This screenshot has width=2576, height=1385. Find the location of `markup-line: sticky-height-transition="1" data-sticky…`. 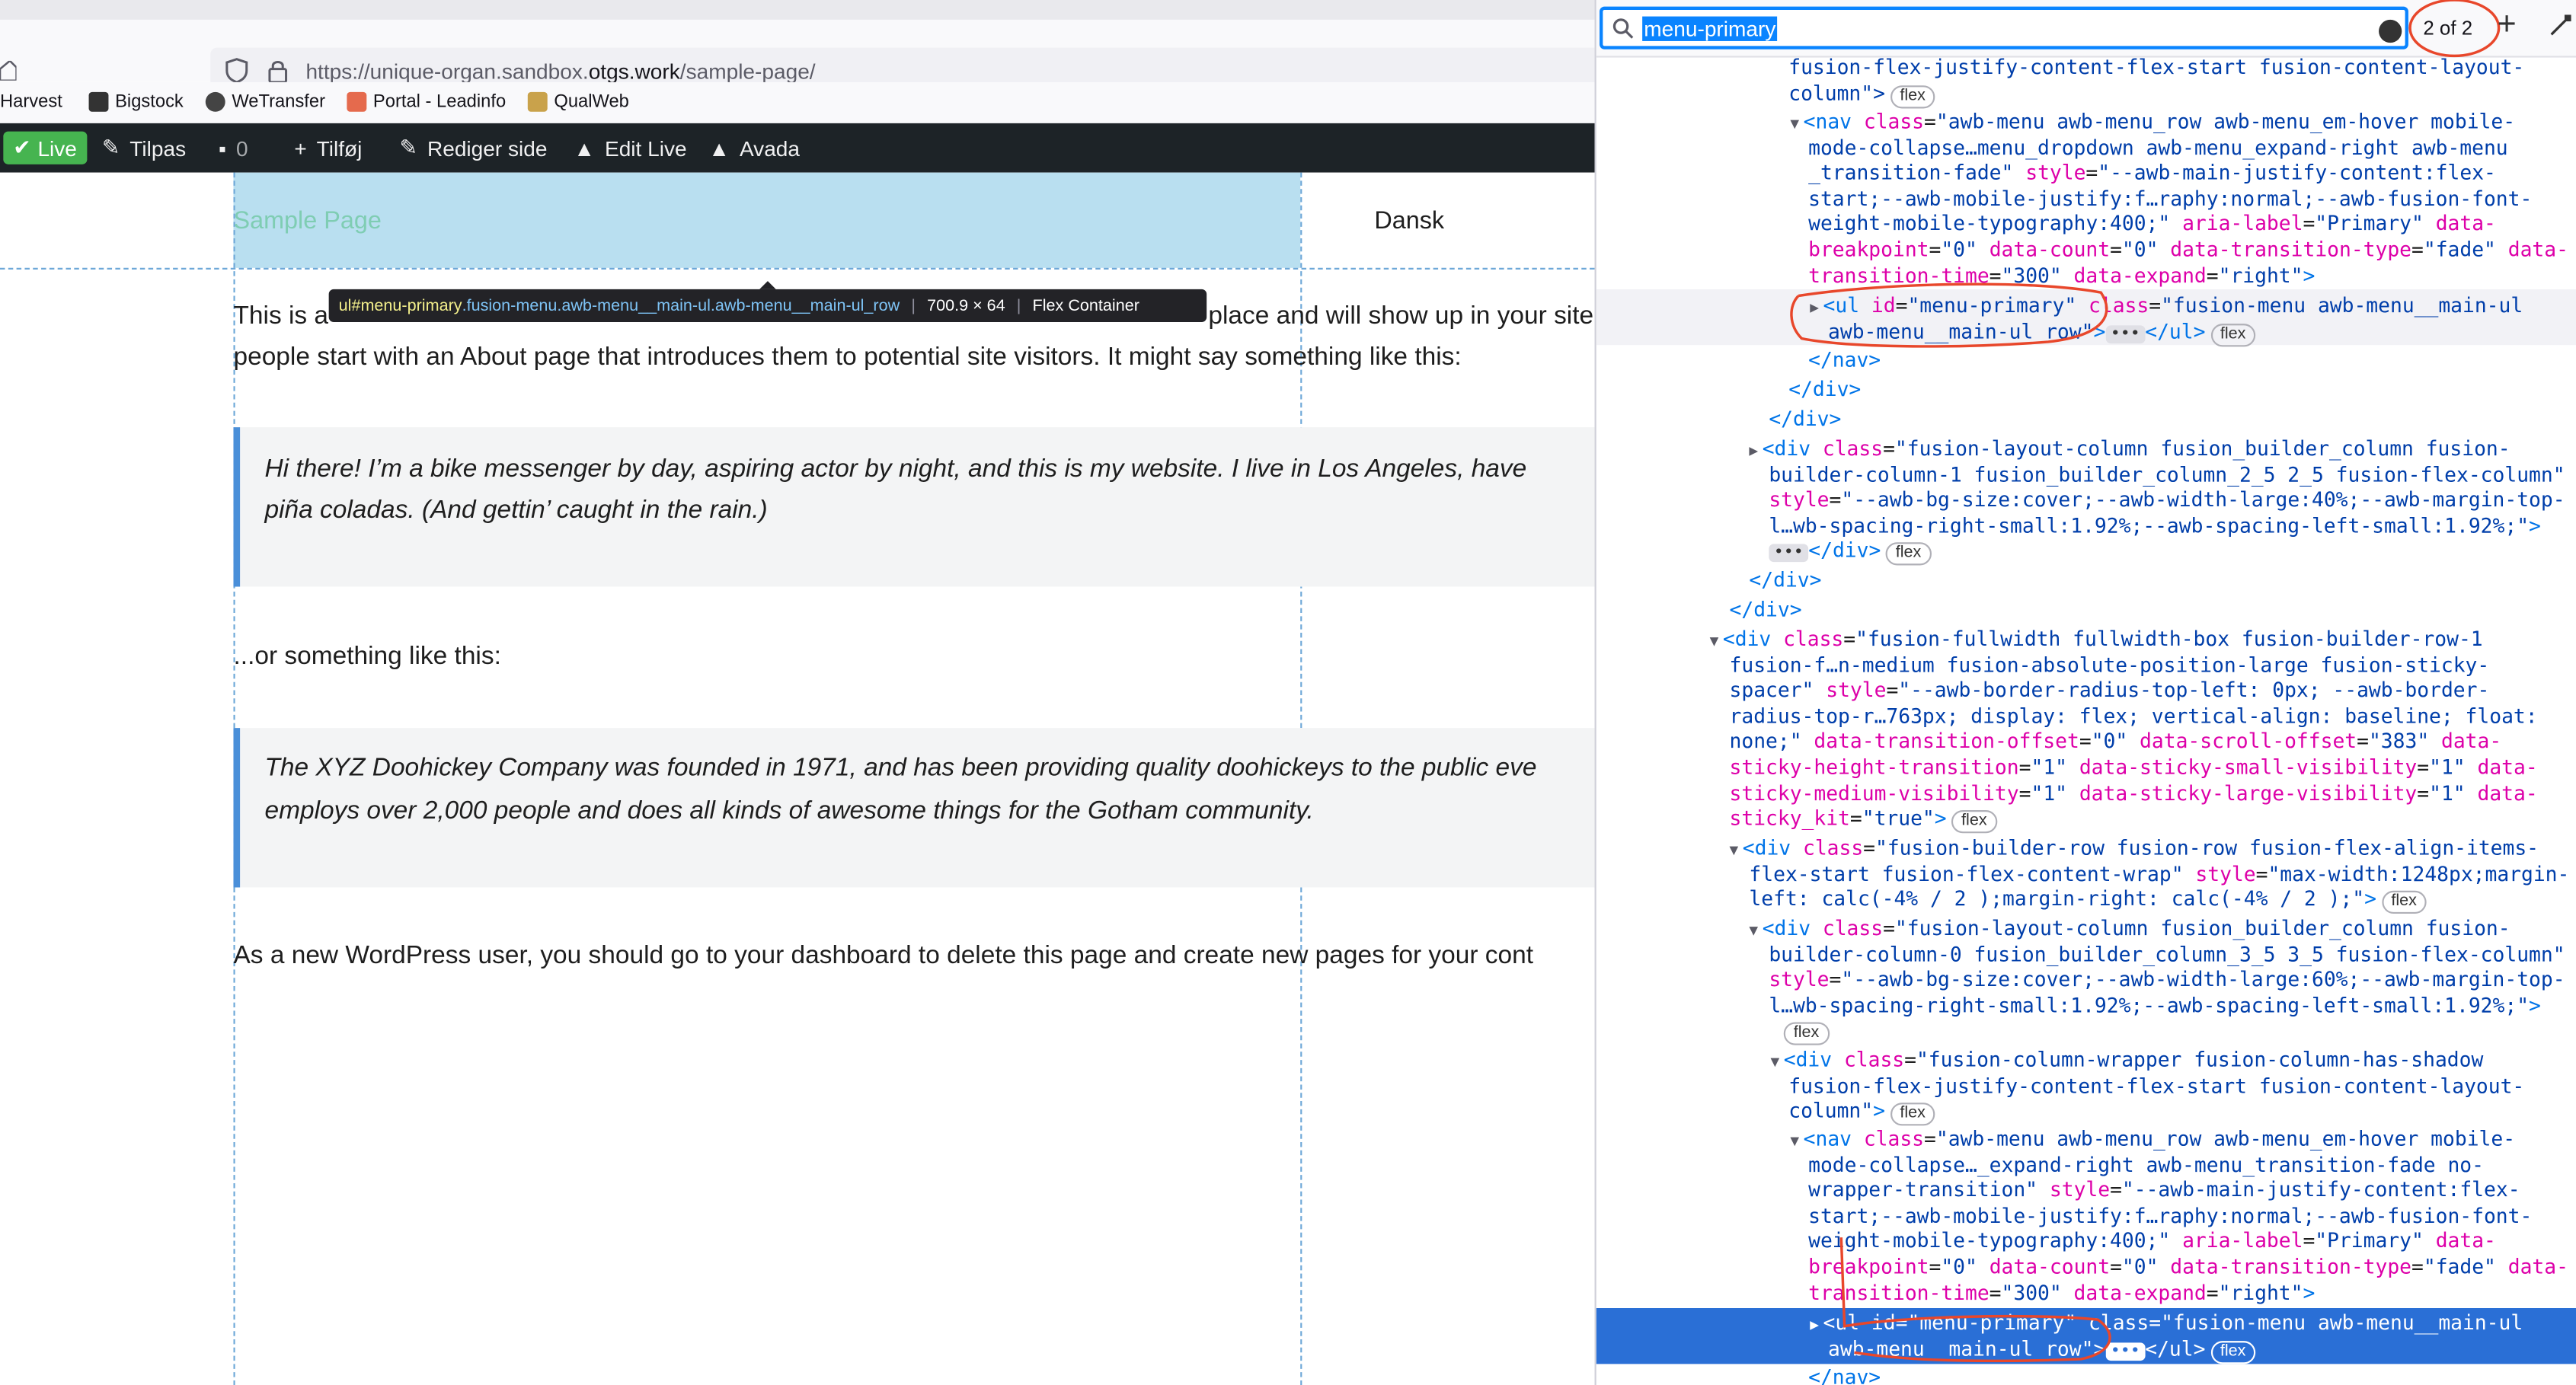

markup-line: sticky-height-transition="1" data-sticky… is located at coordinates (2134, 769).